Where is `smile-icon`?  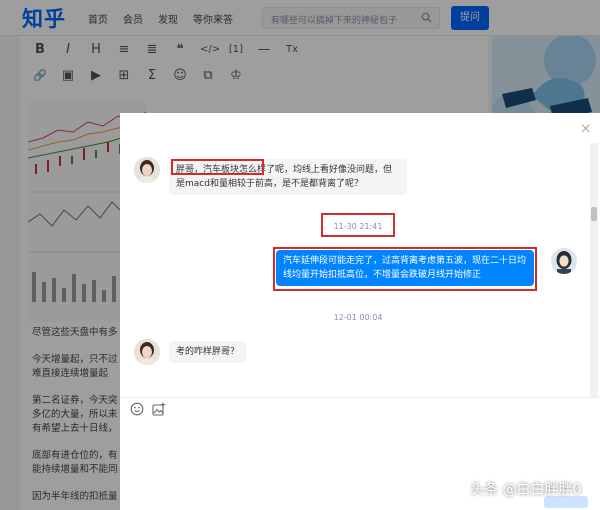 smile-icon is located at coordinates (137, 409).